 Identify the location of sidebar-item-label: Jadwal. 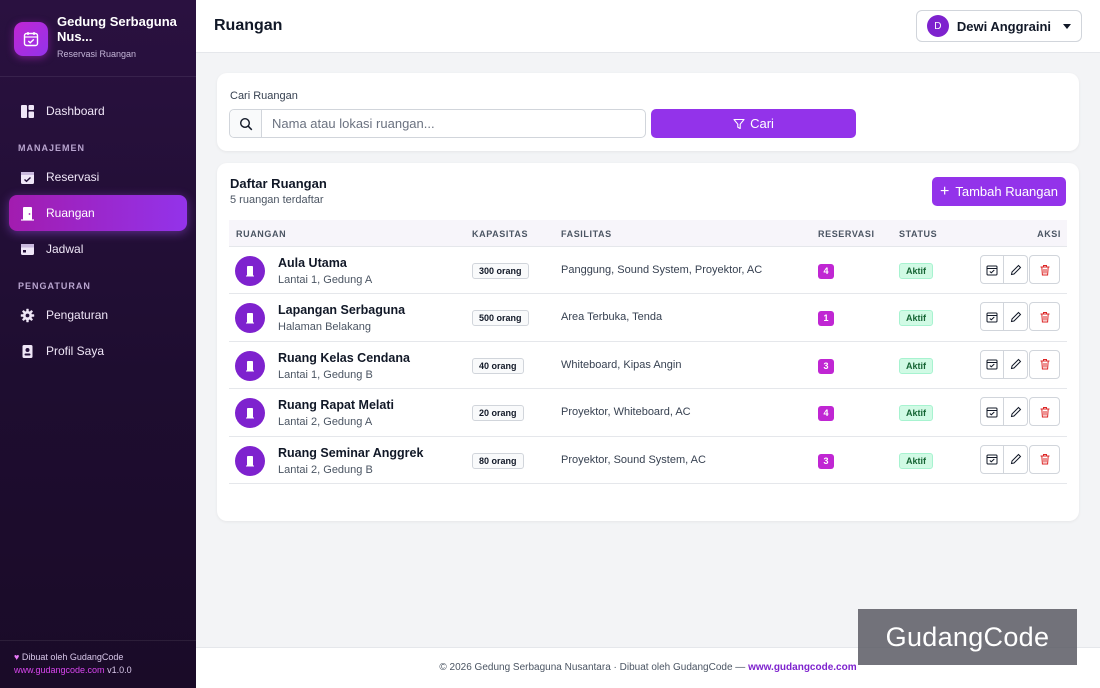
(65, 249).